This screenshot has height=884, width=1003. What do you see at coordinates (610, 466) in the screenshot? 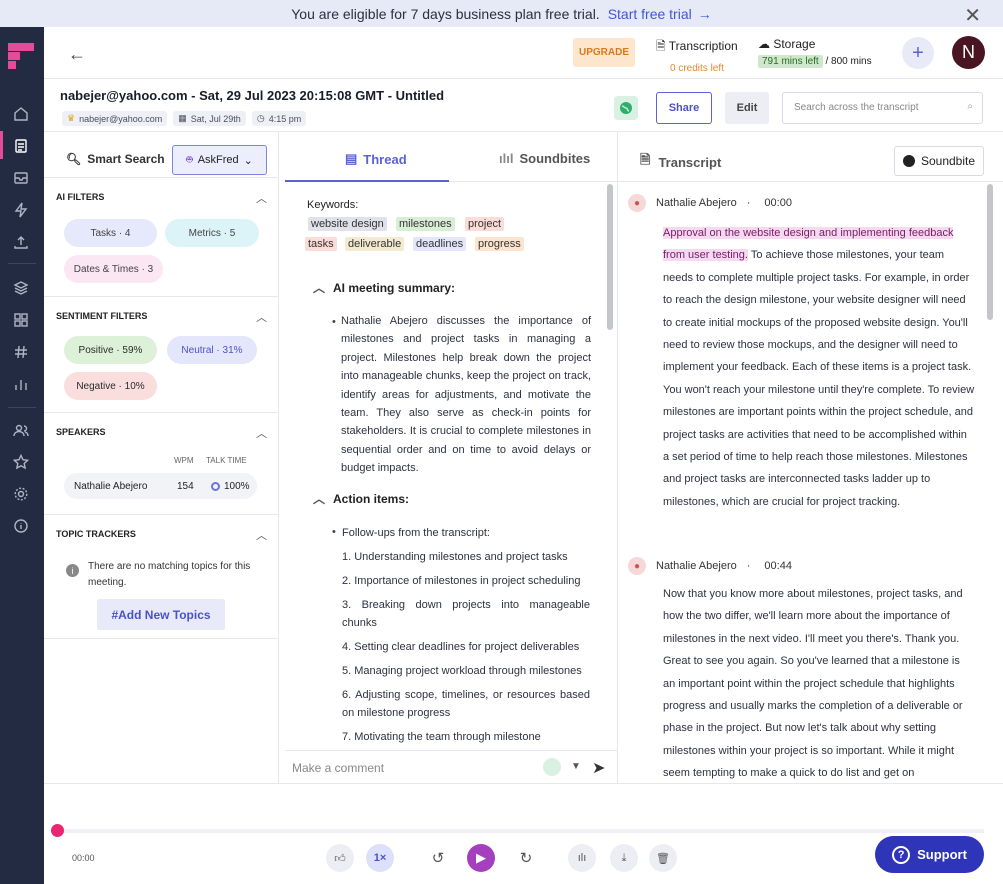
I see `thread-scrollbar` at bounding box center [610, 466].